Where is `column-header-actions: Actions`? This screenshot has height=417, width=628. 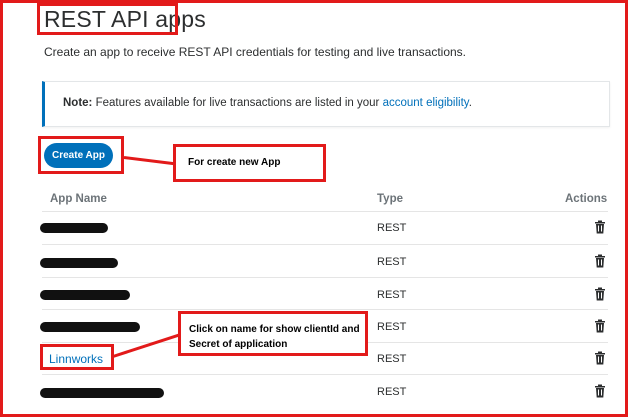 column-header-actions: Actions is located at coordinates (586, 199).